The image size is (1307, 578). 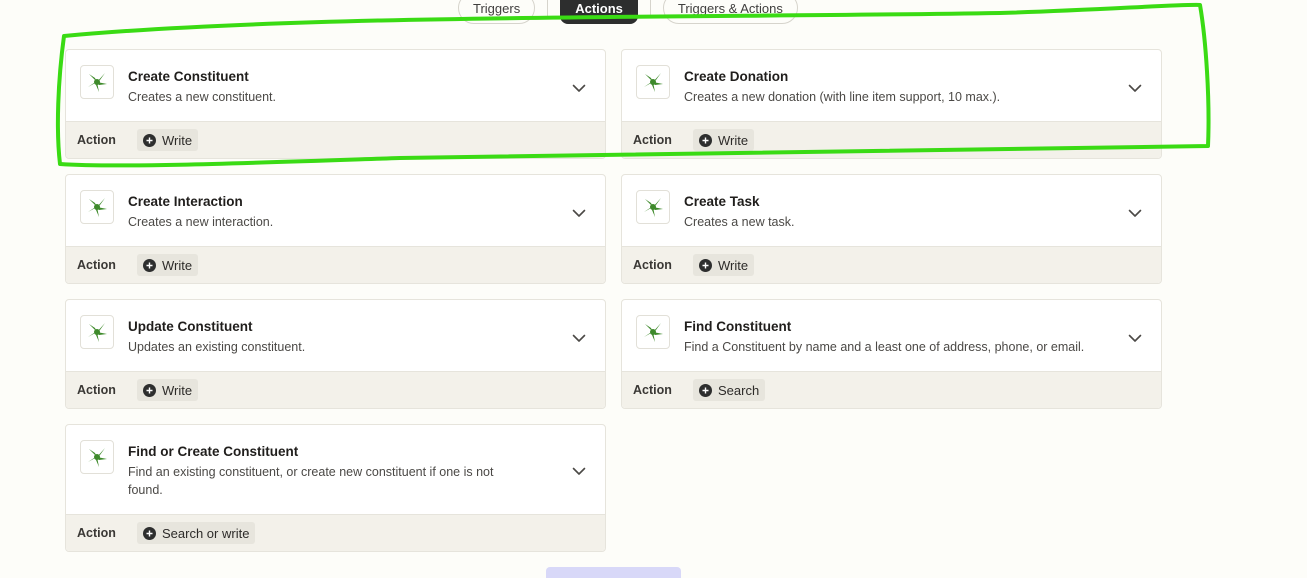 What do you see at coordinates (201, 222) in the screenshot?
I see `card-description: Creates a new interaction.` at bounding box center [201, 222].